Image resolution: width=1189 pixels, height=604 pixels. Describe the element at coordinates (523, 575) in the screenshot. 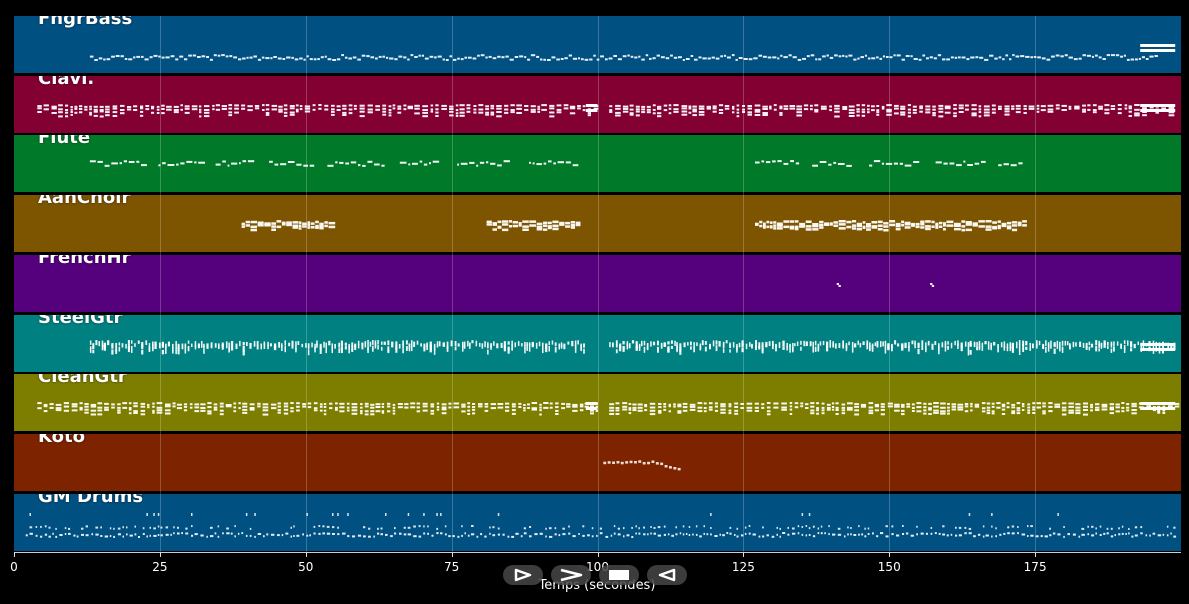

I see `play-button` at that location.